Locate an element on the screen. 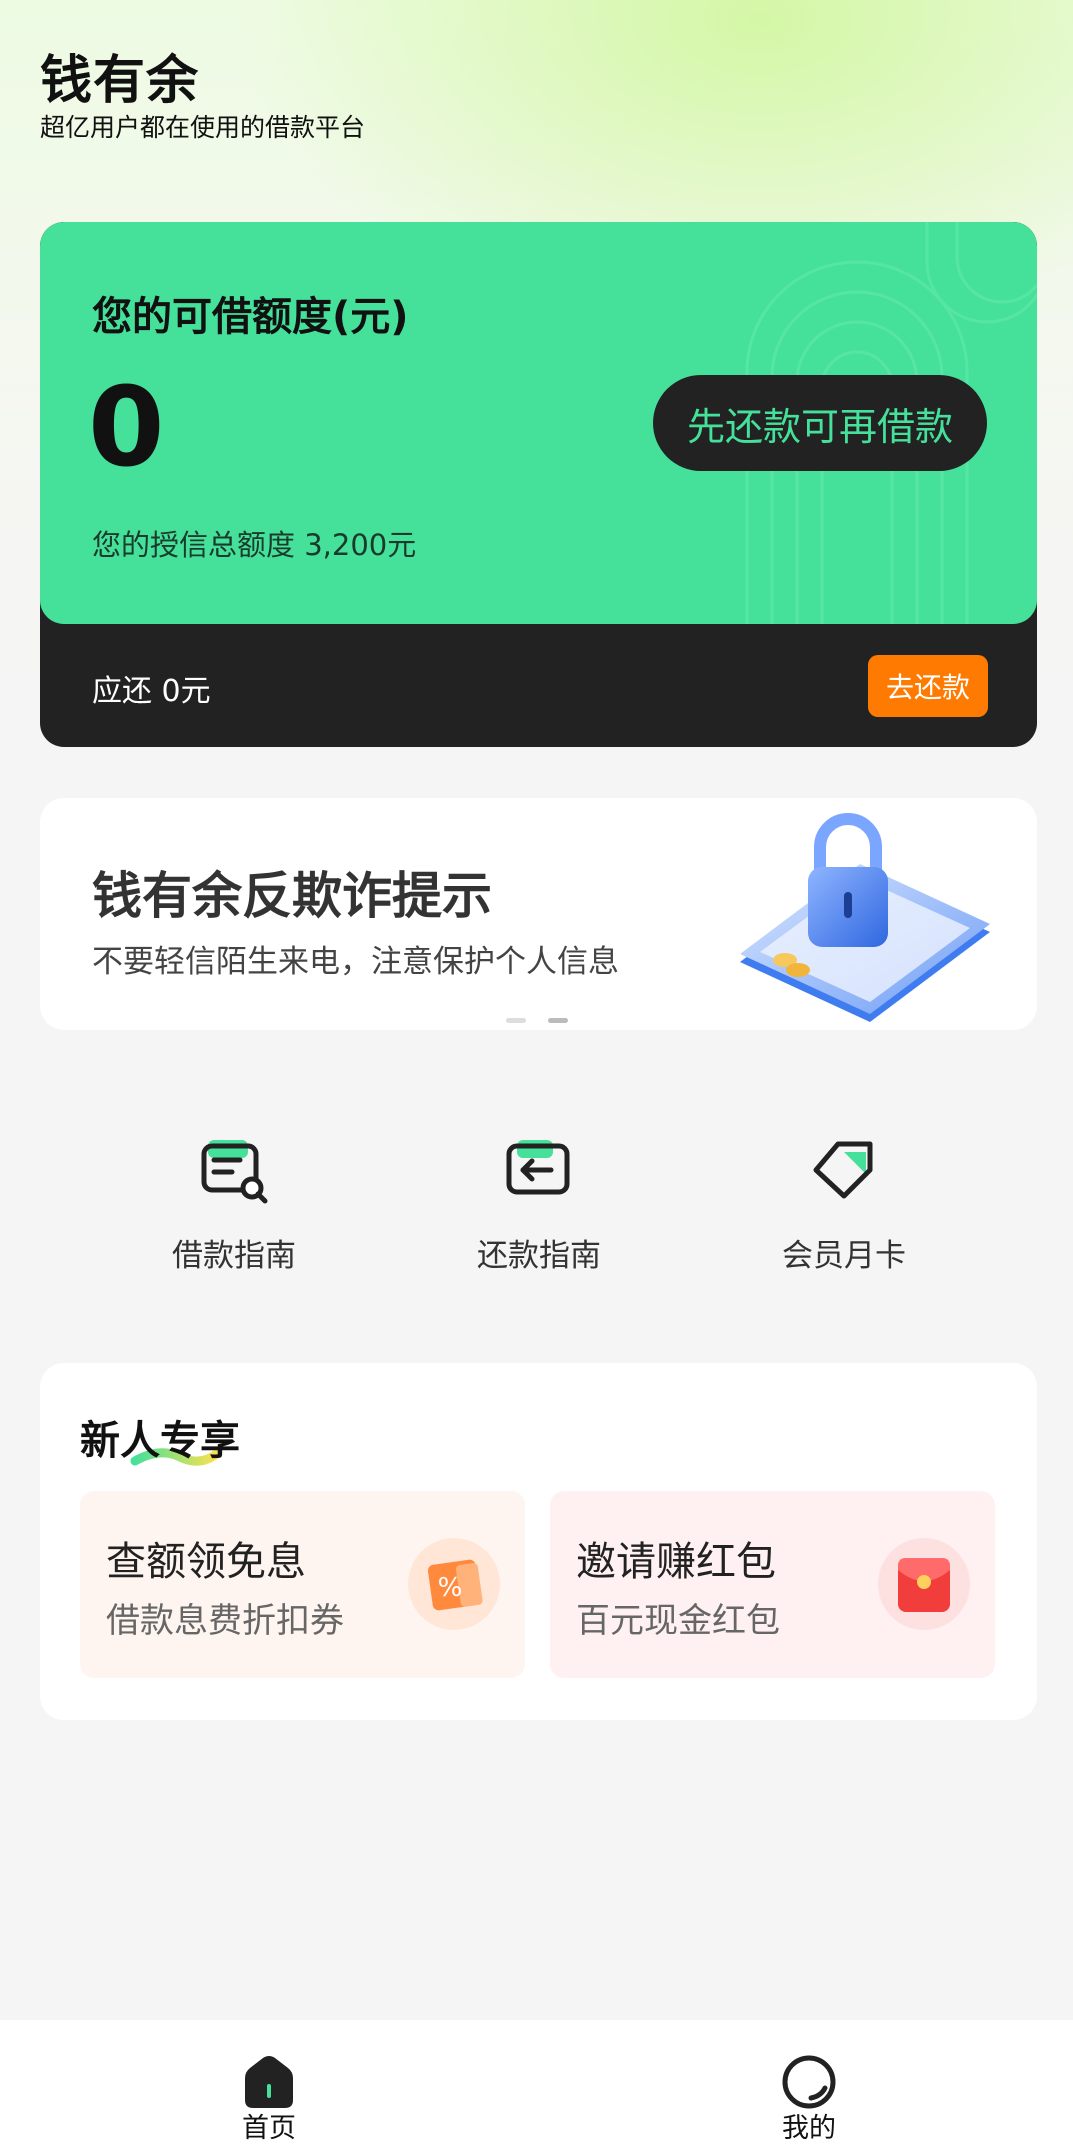 The height and width of the screenshot is (2154, 1073). tab-home: 首页 is located at coordinates (269, 2099).